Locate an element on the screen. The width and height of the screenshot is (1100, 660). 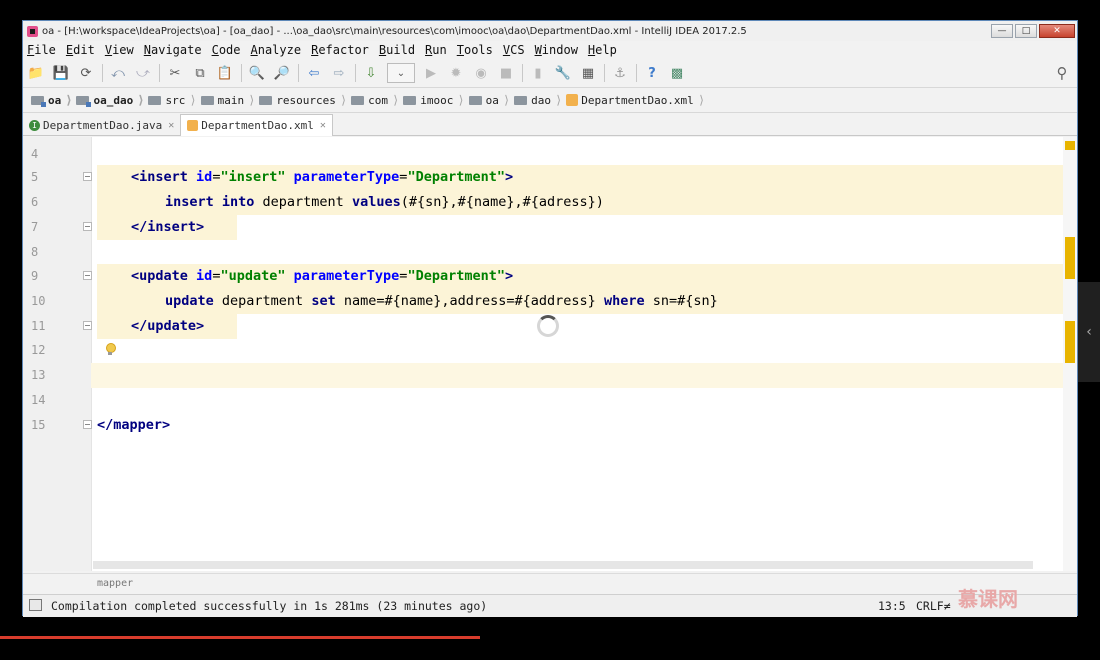
build-project-icon: ⇩ is located at coordinates (371, 73).